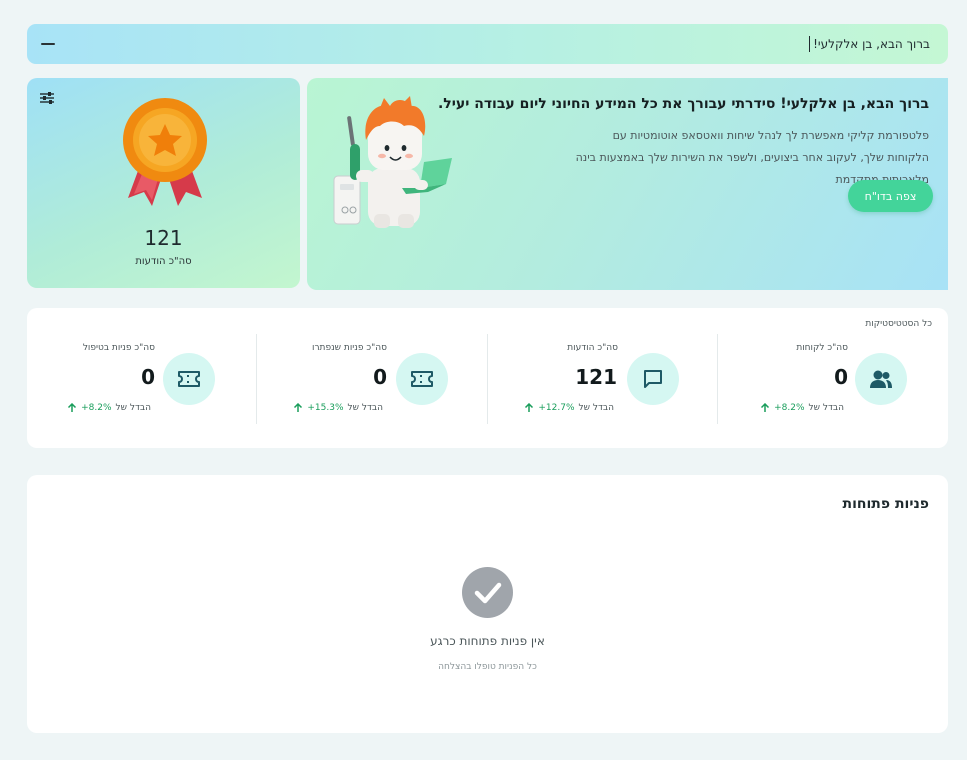 Image resolution: width=967 pixels, height=760 pixels. I want to click on stat-total-customers: סה"כ לקוחות 0 הבדל של +8.2%, so click(833, 378).